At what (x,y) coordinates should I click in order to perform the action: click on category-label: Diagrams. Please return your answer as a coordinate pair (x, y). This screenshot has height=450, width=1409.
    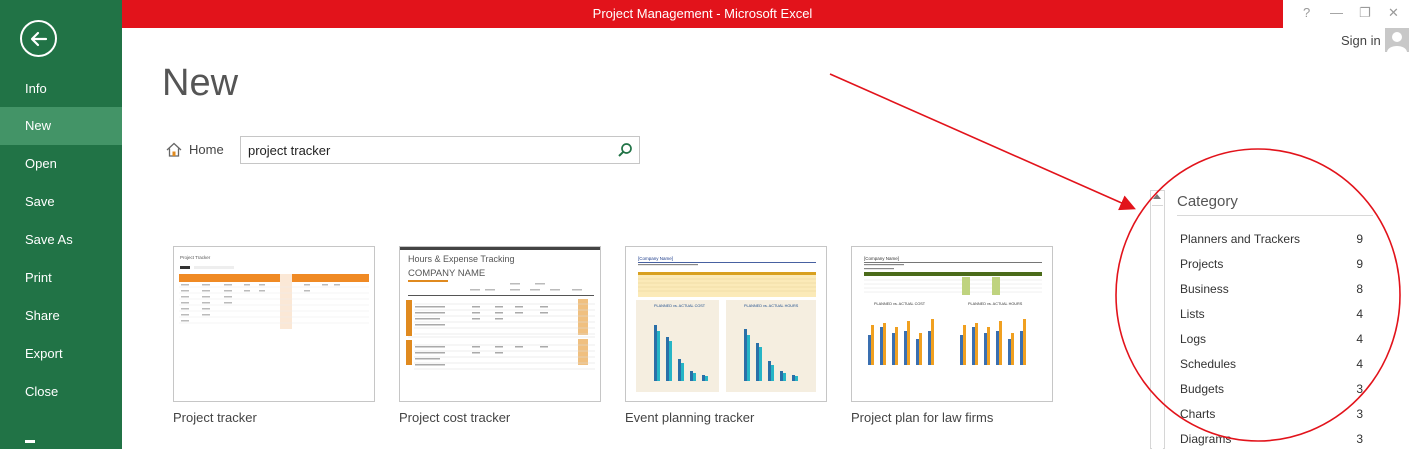
    Looking at the image, I should click on (1206, 439).